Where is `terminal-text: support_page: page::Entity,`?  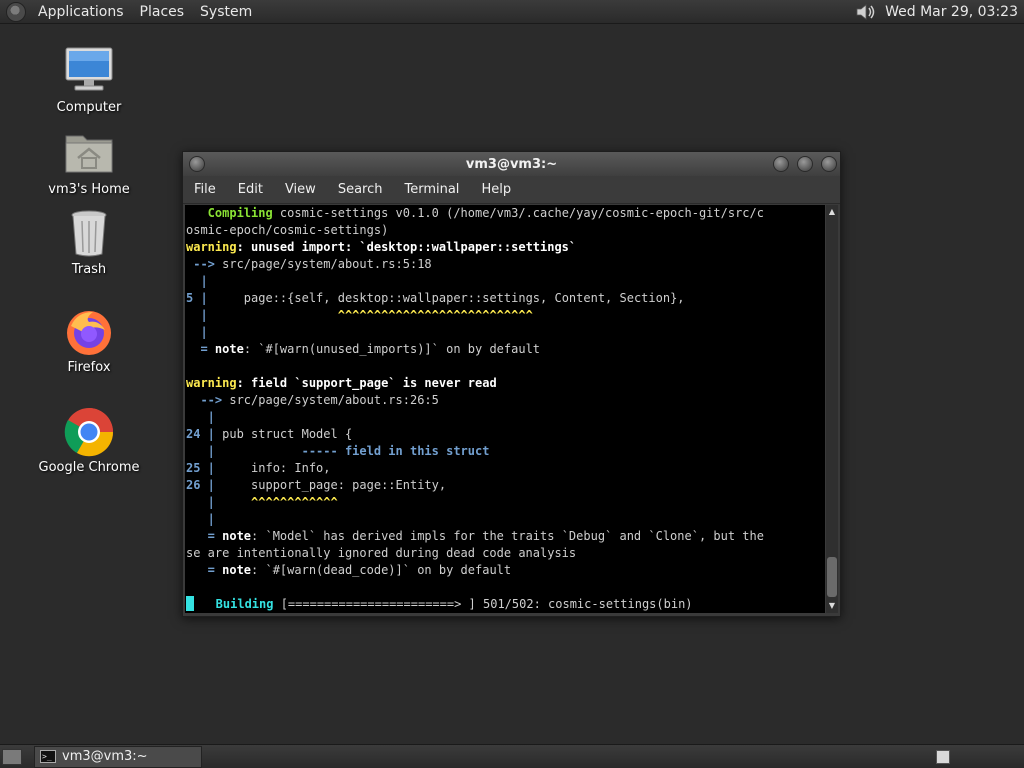
terminal-text: support_page: page::Entity, is located at coordinates (330, 485).